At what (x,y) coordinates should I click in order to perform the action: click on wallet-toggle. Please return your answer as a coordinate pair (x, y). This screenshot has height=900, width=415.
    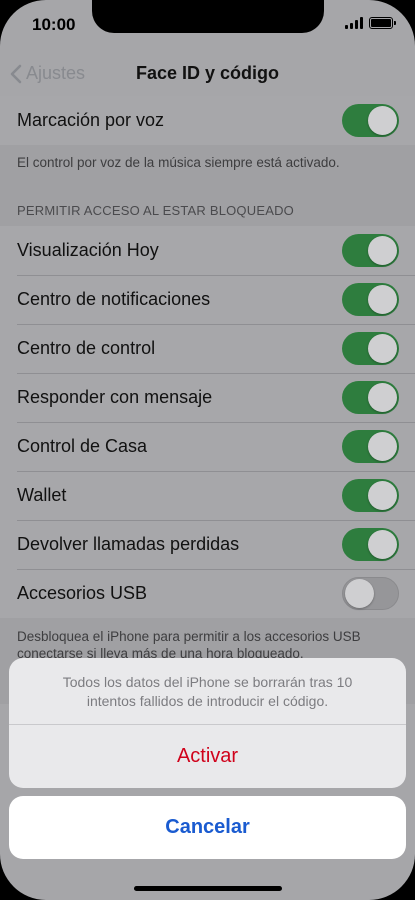
    Looking at the image, I should click on (370, 495).